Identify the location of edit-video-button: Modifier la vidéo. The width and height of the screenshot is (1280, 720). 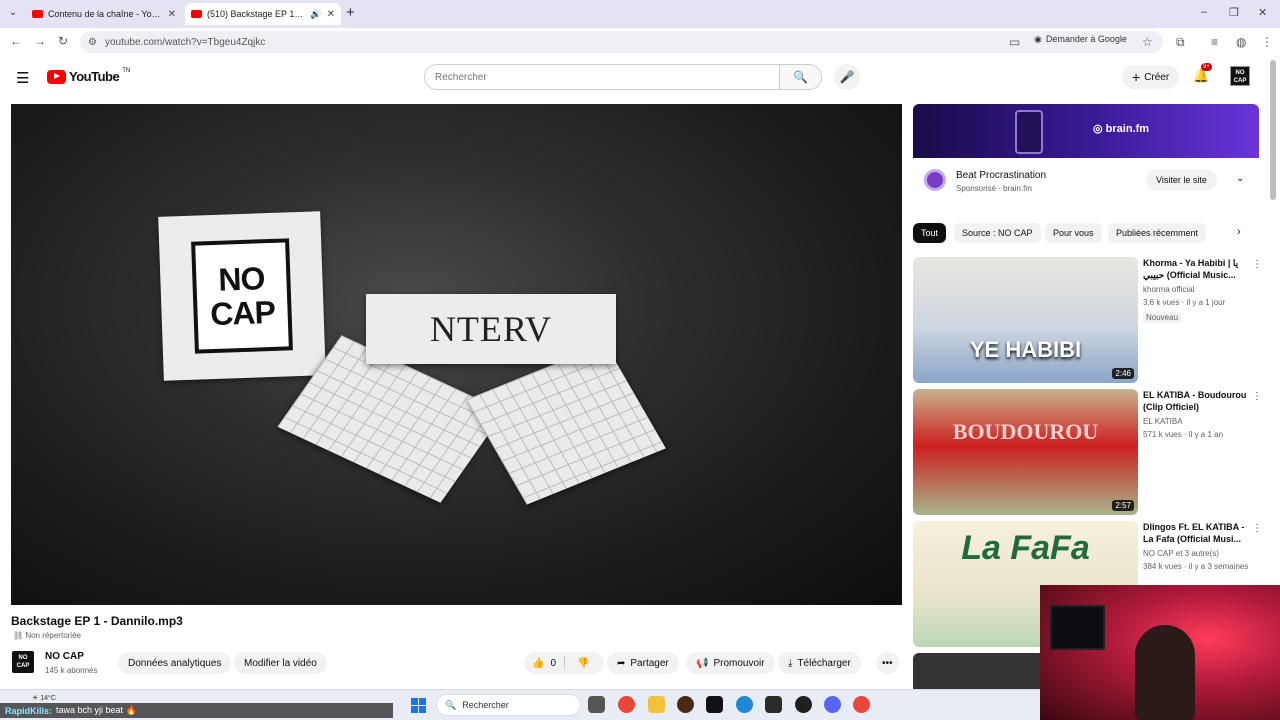
(280, 663).